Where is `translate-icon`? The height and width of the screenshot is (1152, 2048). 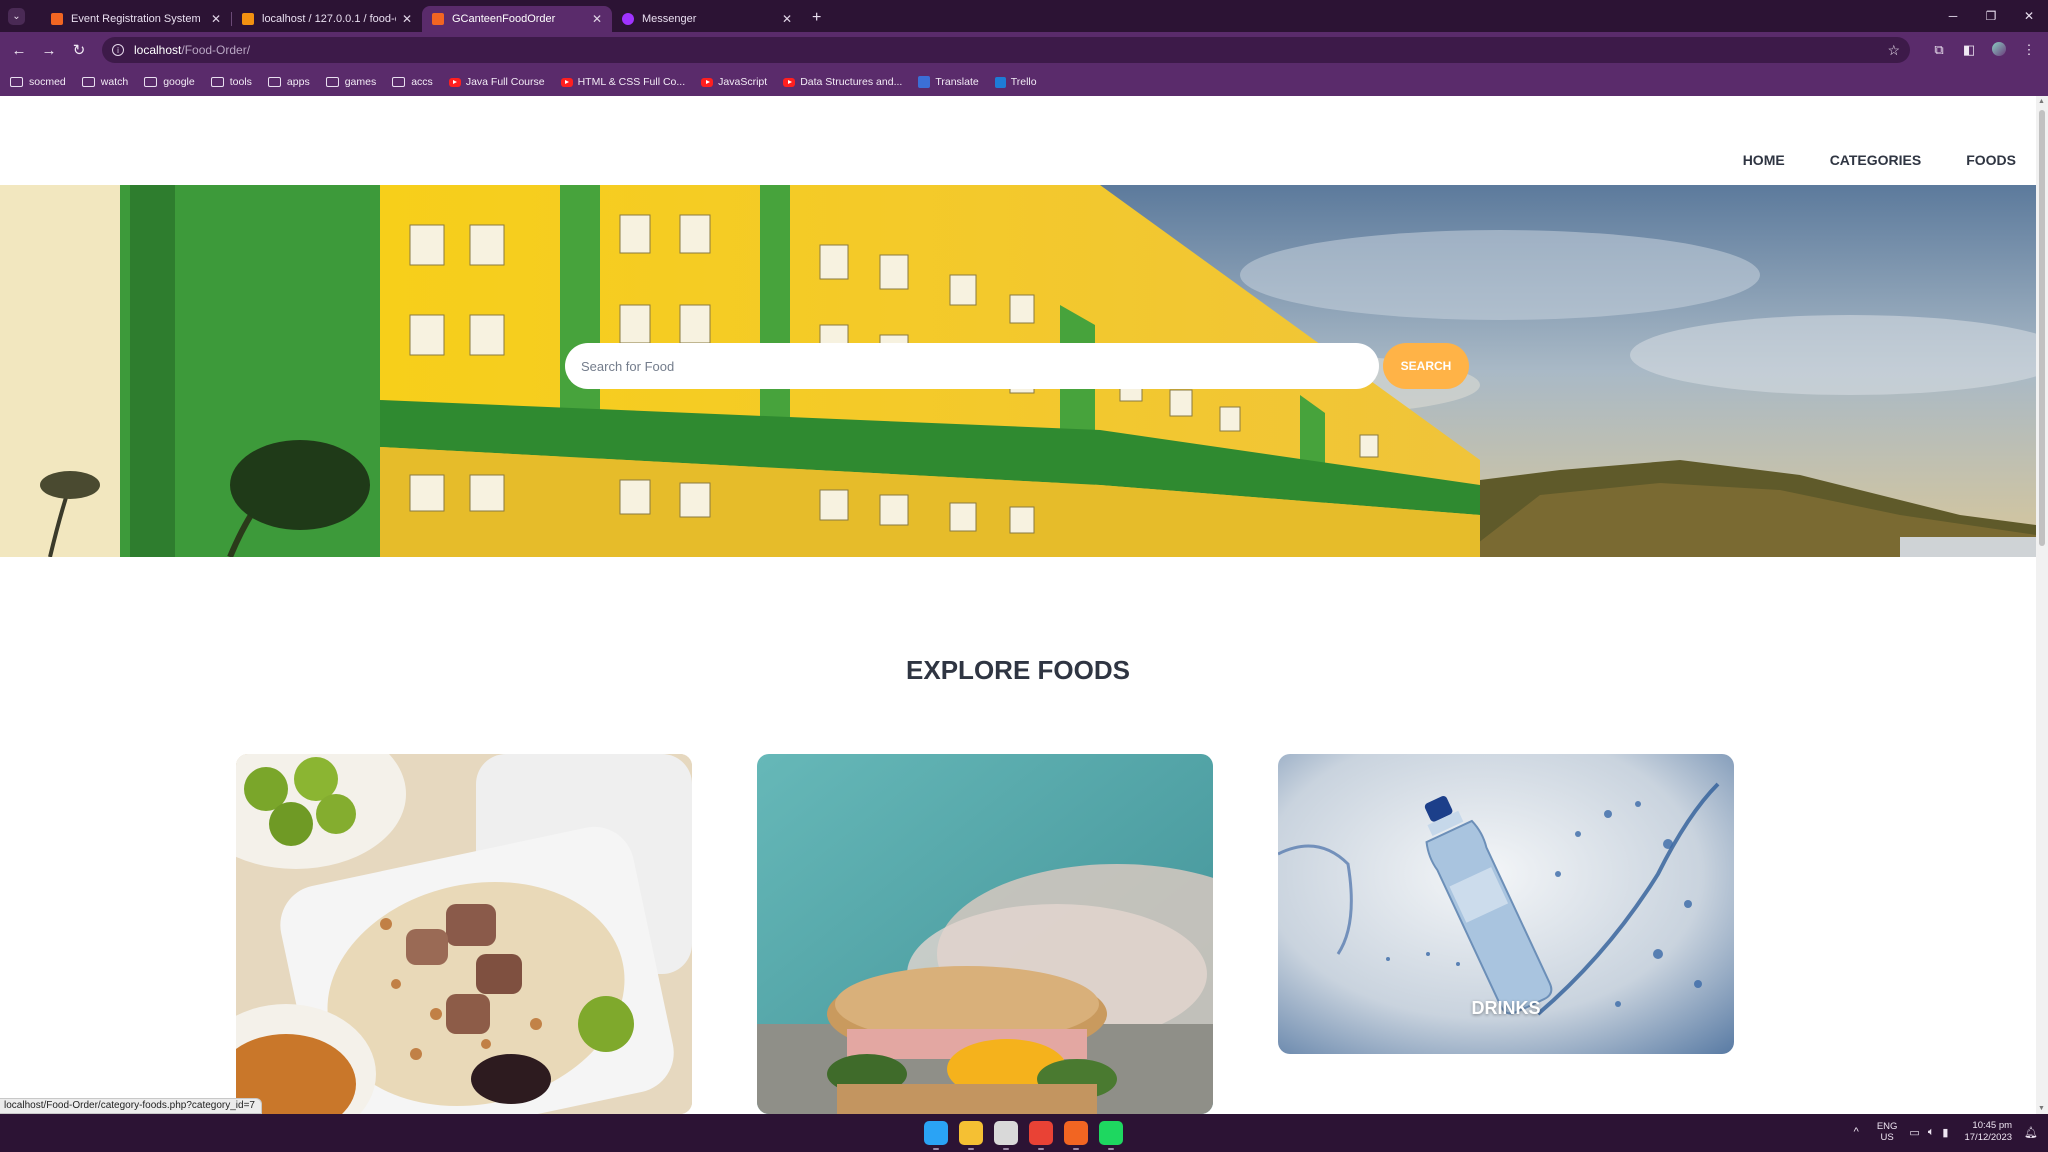 translate-icon is located at coordinates (924, 82).